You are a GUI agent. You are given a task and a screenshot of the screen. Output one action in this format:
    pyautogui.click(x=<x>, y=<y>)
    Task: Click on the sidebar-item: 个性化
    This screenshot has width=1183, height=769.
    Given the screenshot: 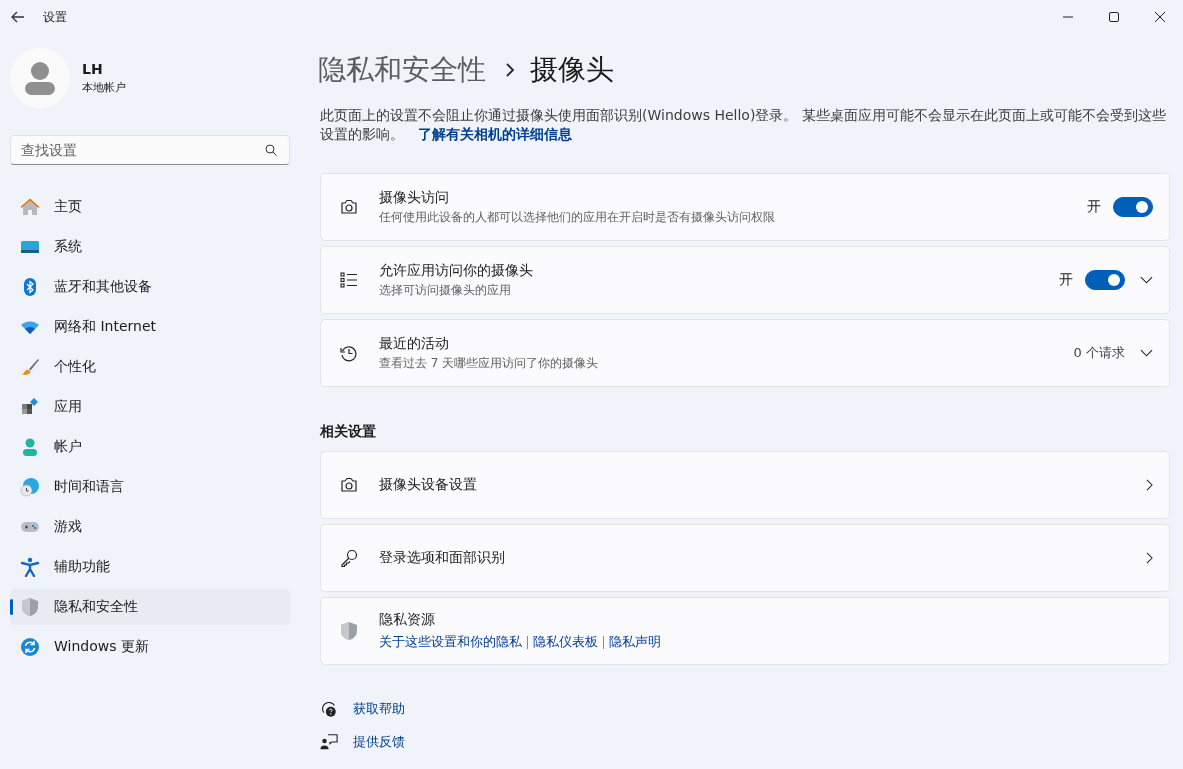 What is the action you would take?
    pyautogui.click(x=150, y=367)
    